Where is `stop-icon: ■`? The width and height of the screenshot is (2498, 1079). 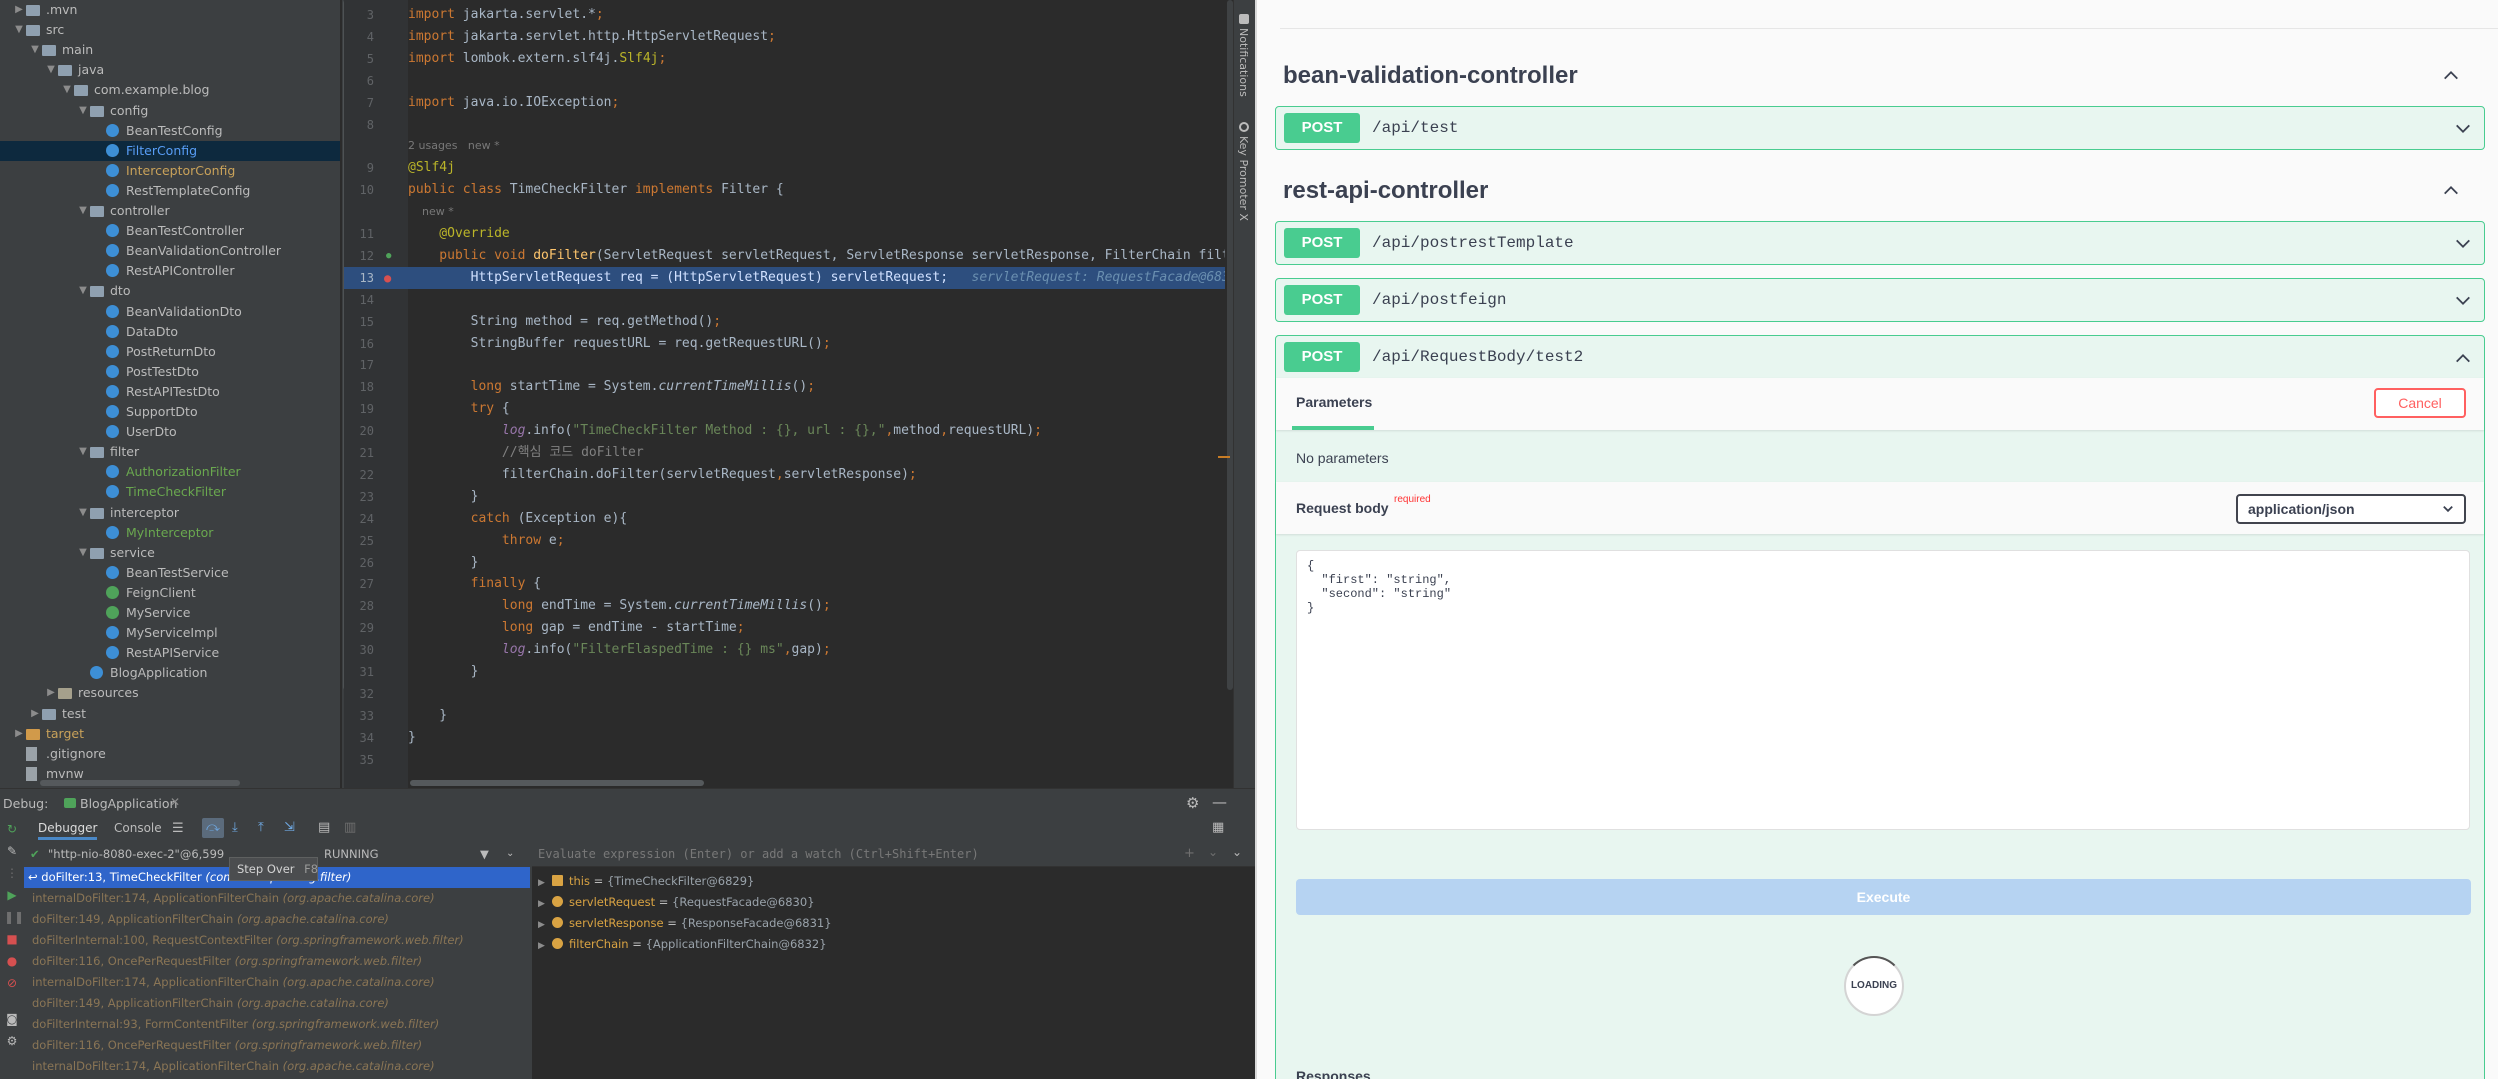
stop-icon: ■ is located at coordinates (12, 939).